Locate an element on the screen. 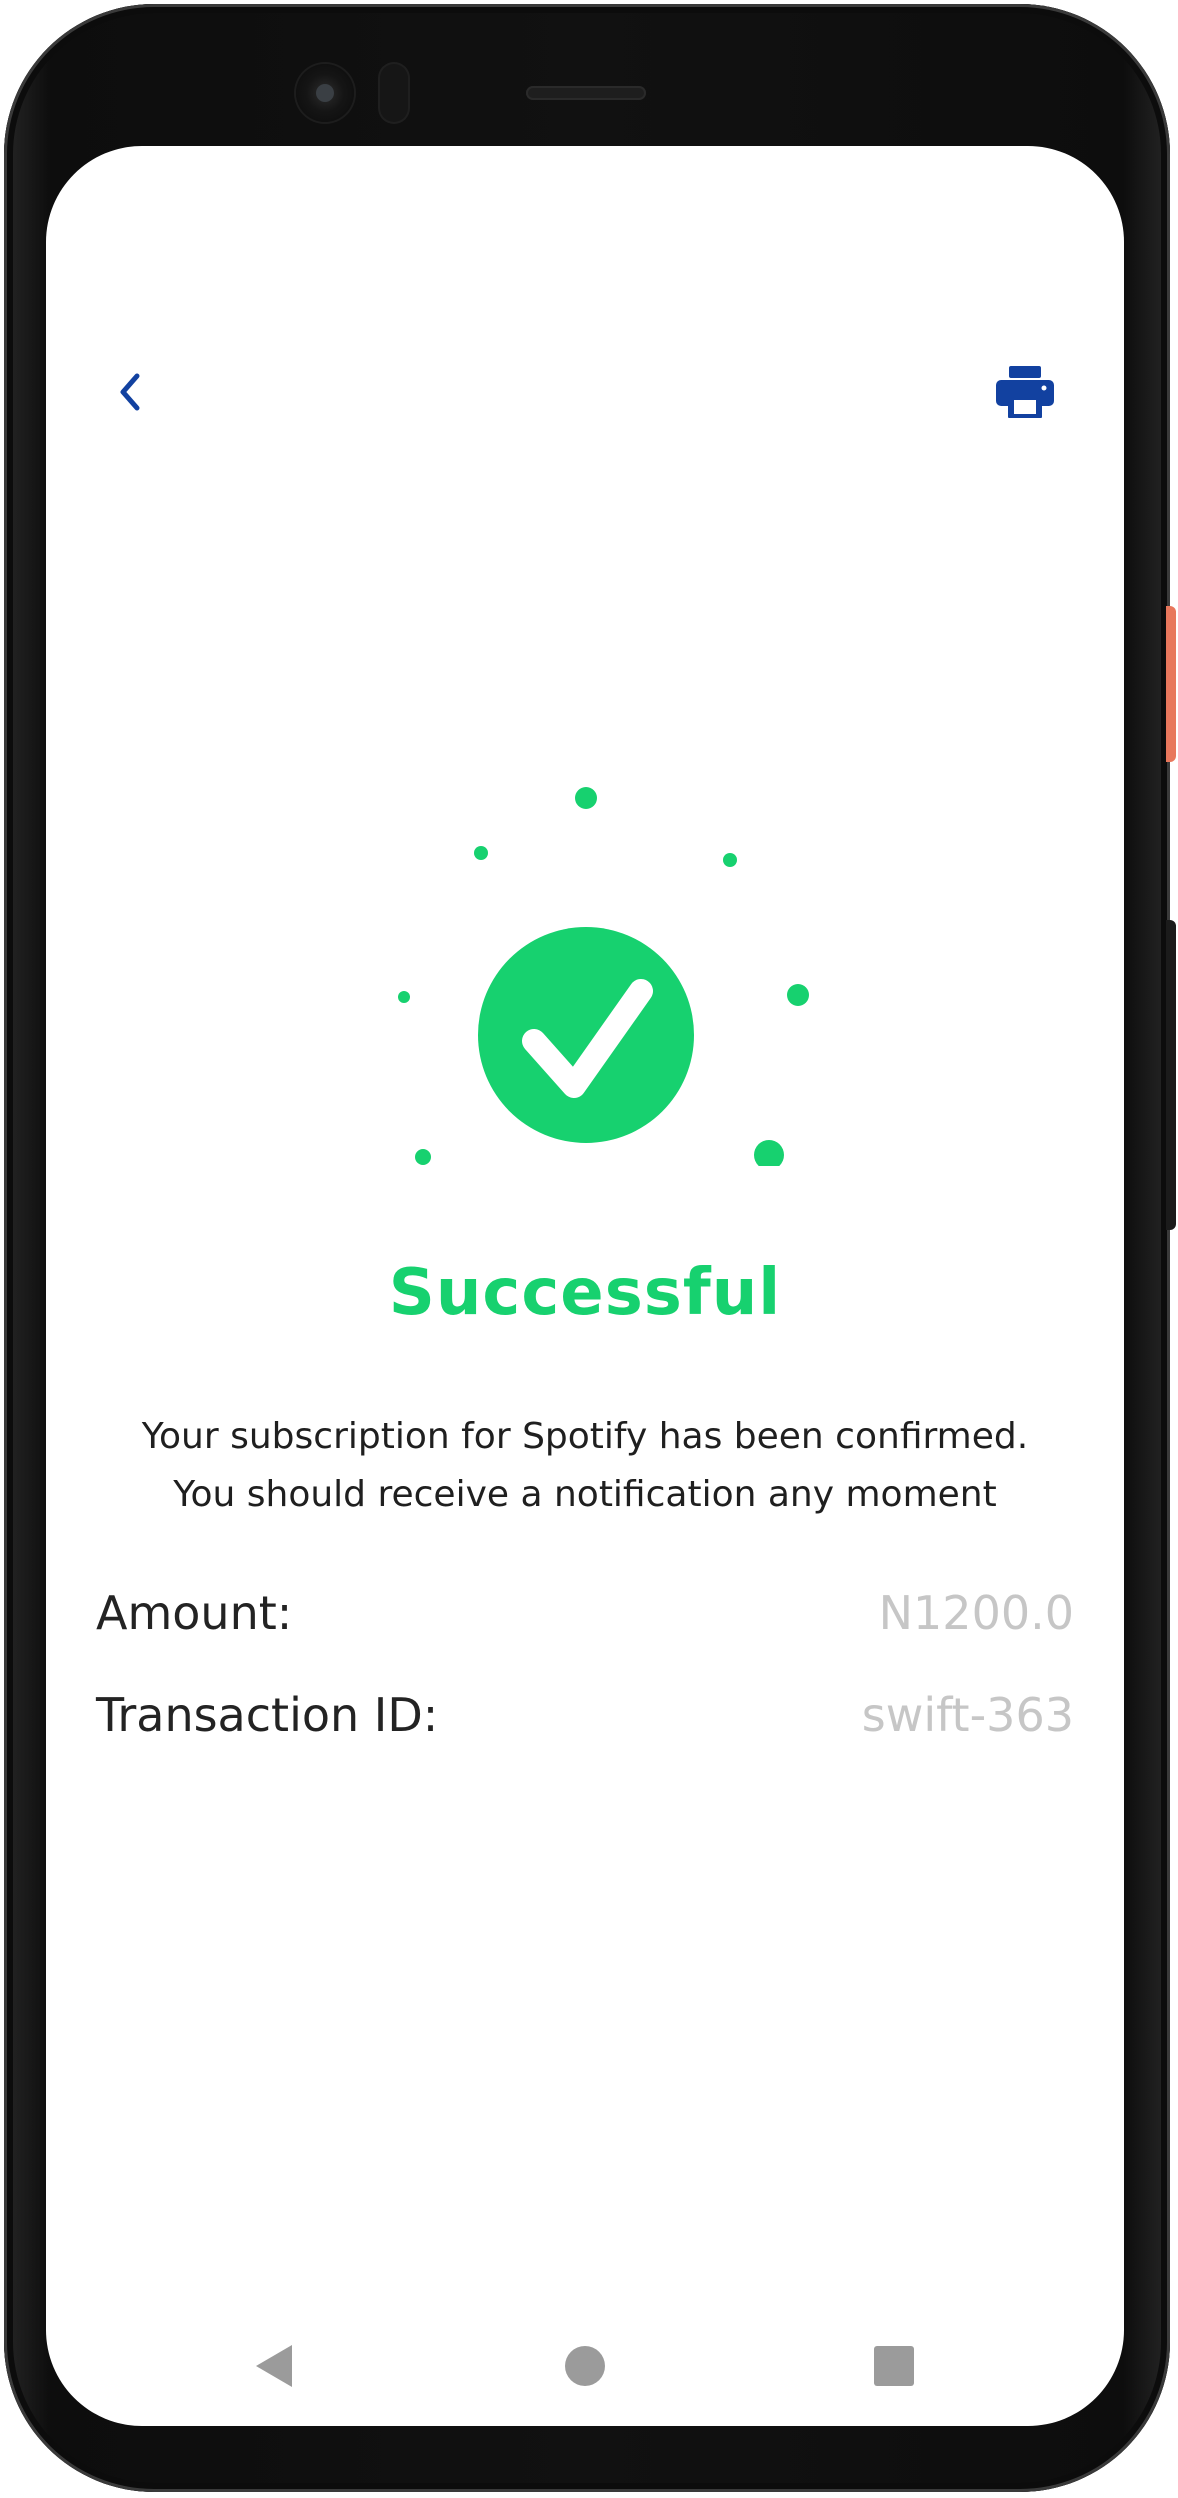  success-illustration is located at coordinates (576, 943).